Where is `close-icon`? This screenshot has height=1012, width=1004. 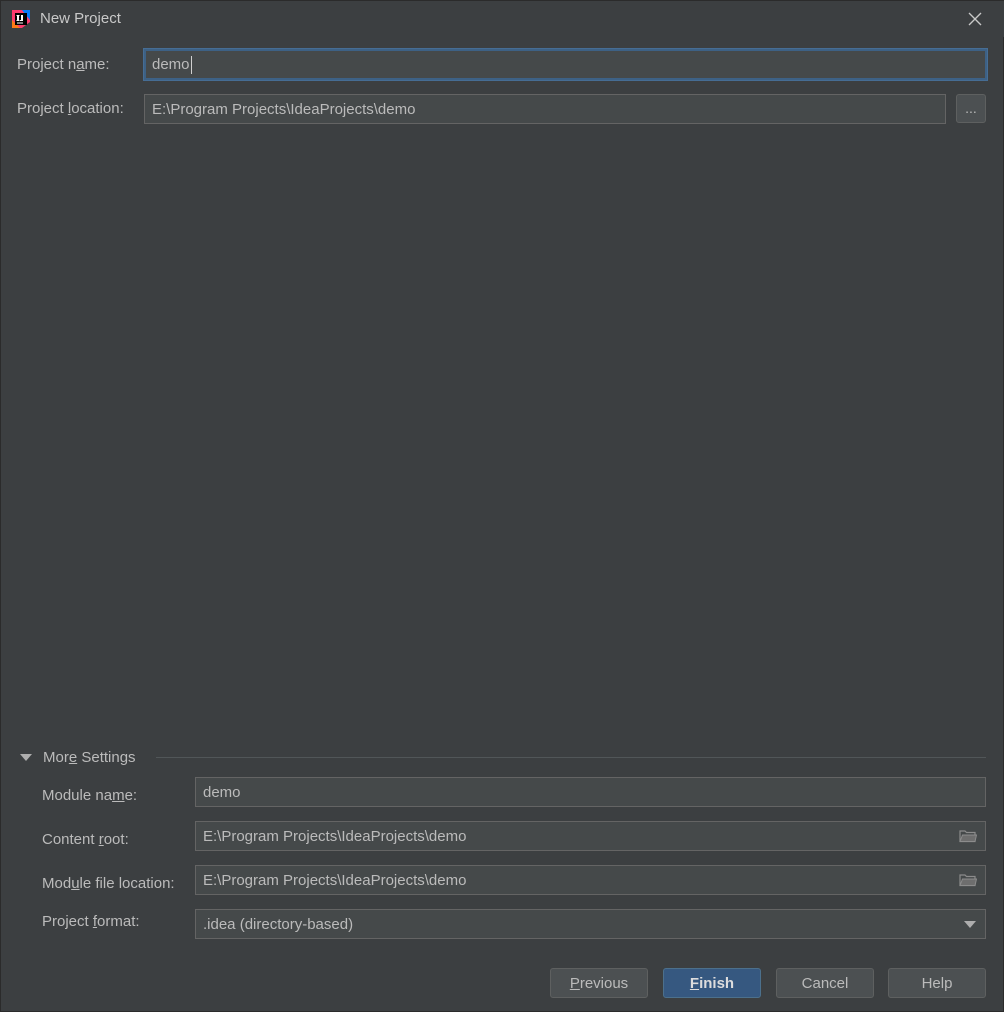 close-icon is located at coordinates (975, 19).